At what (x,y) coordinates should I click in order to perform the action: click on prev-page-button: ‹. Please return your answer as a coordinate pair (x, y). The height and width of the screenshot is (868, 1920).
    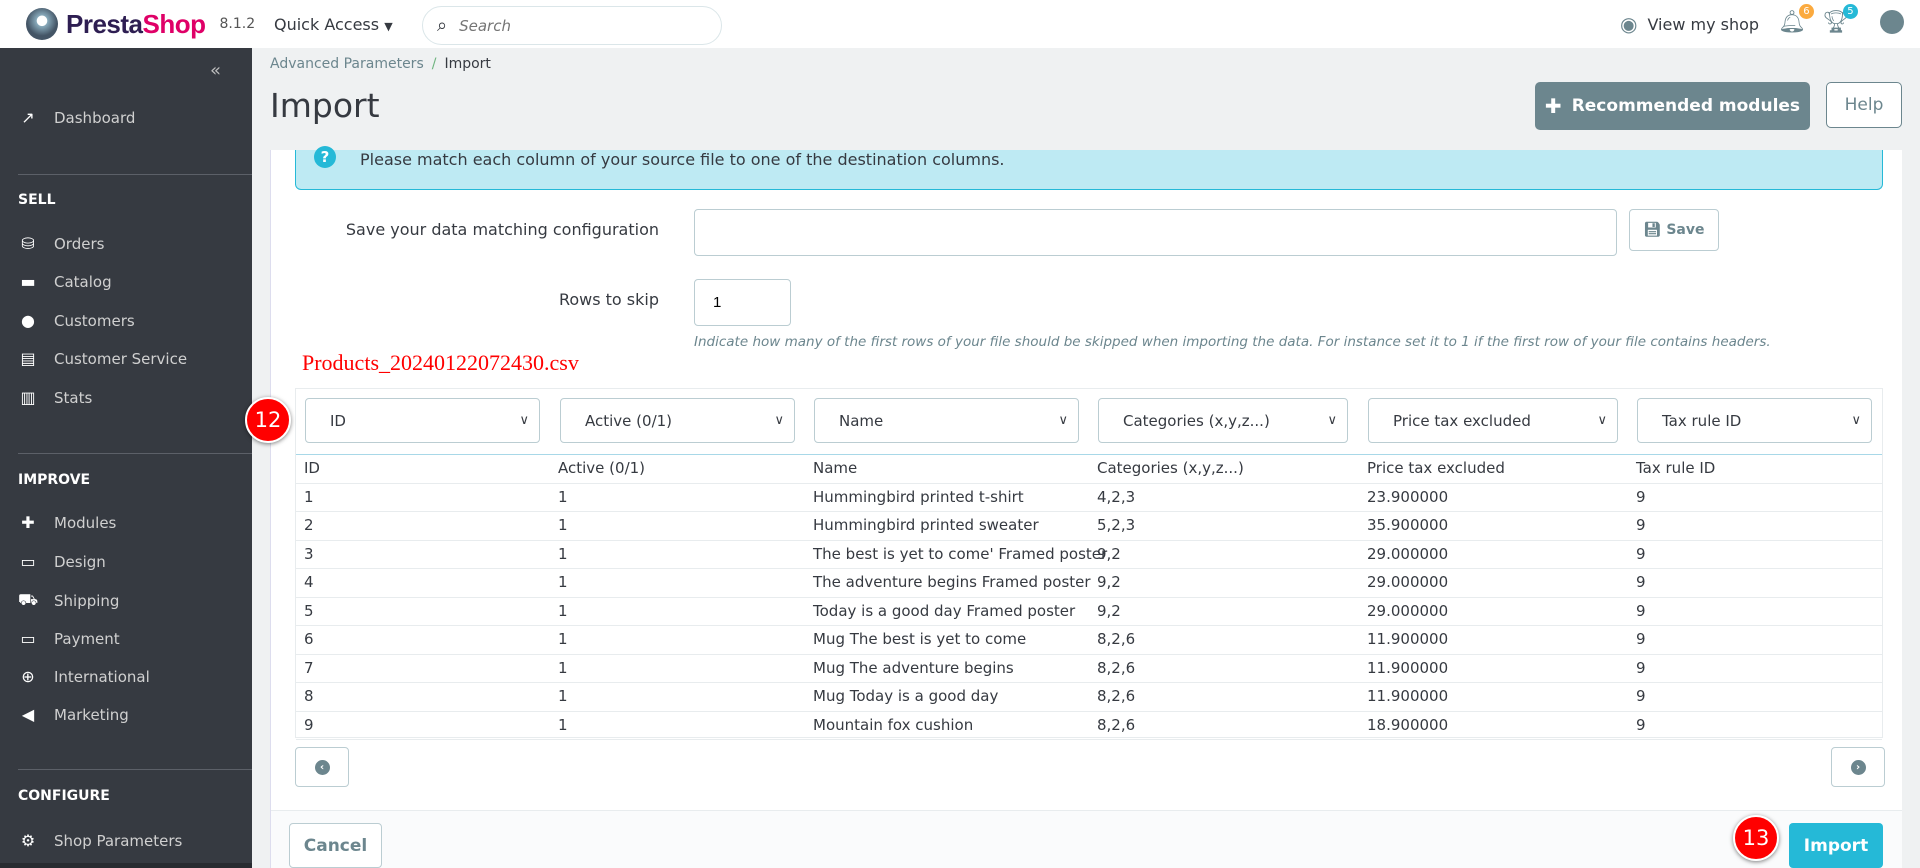
    Looking at the image, I should click on (322, 767).